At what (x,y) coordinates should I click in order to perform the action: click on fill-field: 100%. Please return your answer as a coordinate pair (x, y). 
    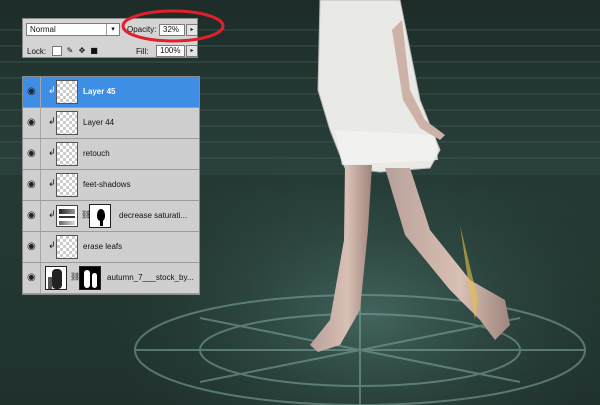
    Looking at the image, I should click on (170, 51).